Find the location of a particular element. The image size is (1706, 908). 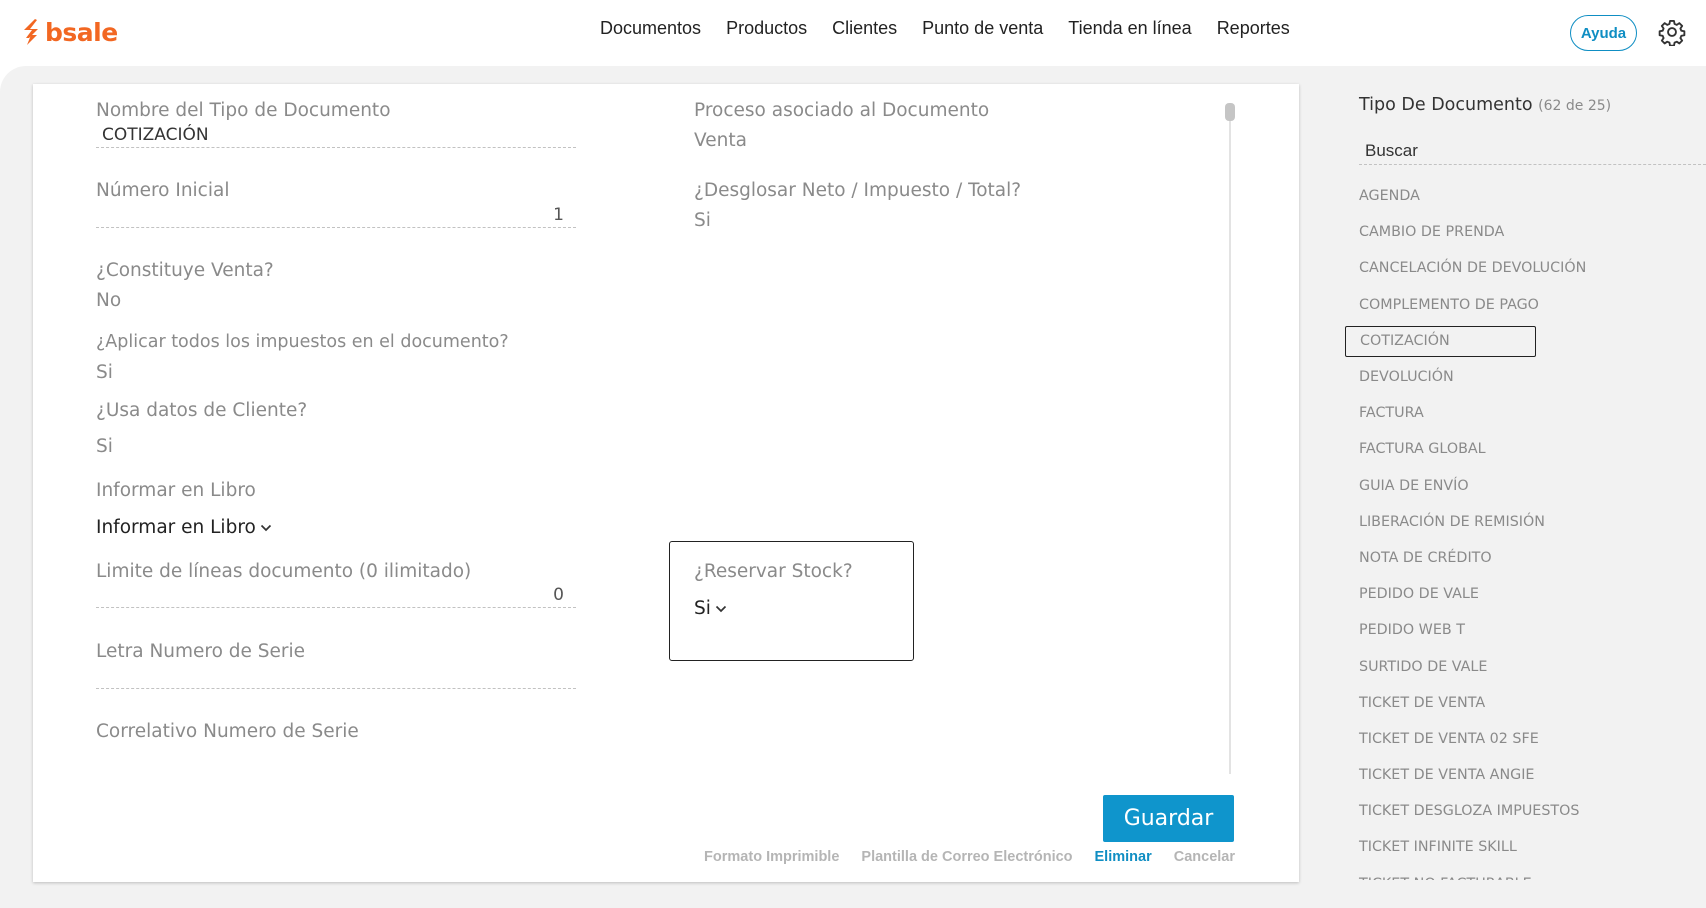

reserve-stock-dropdown: Si is located at coordinates (710, 608).